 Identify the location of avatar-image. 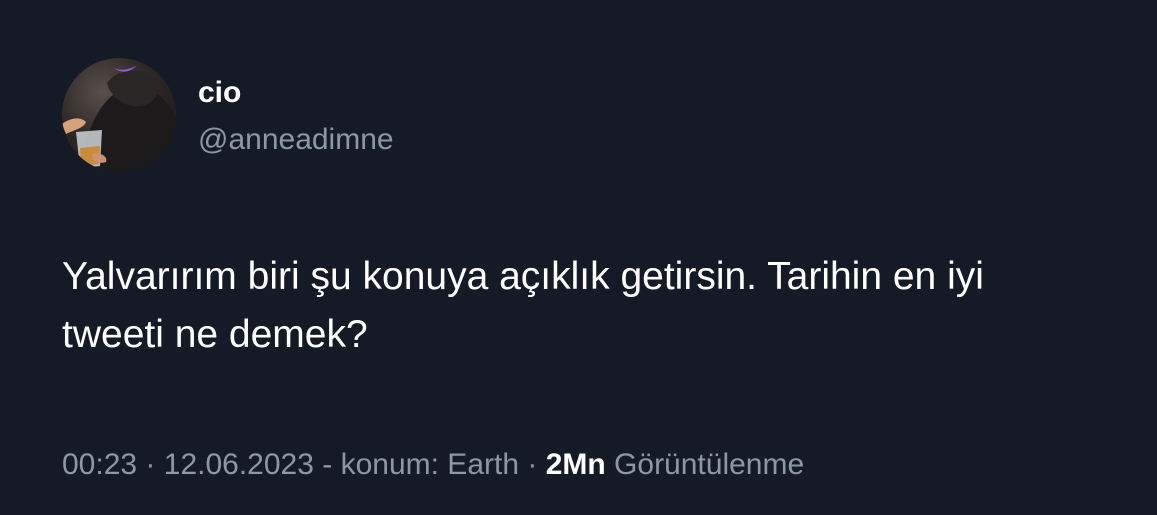
(119, 119).